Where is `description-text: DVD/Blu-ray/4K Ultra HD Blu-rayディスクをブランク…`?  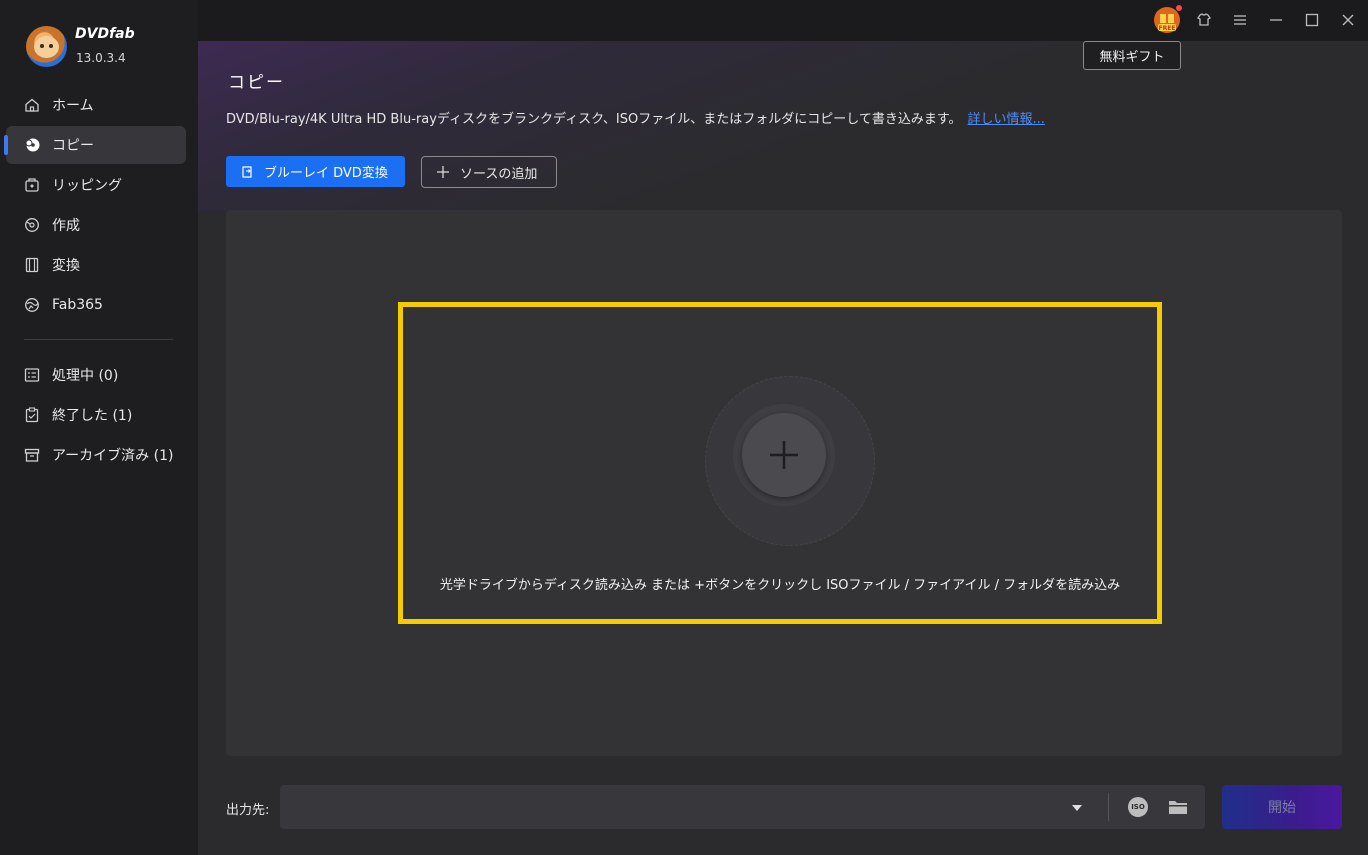 description-text: DVD/Blu-ray/4K Ultra HD Blu-rayディスクをブランク… is located at coordinates (594, 119).